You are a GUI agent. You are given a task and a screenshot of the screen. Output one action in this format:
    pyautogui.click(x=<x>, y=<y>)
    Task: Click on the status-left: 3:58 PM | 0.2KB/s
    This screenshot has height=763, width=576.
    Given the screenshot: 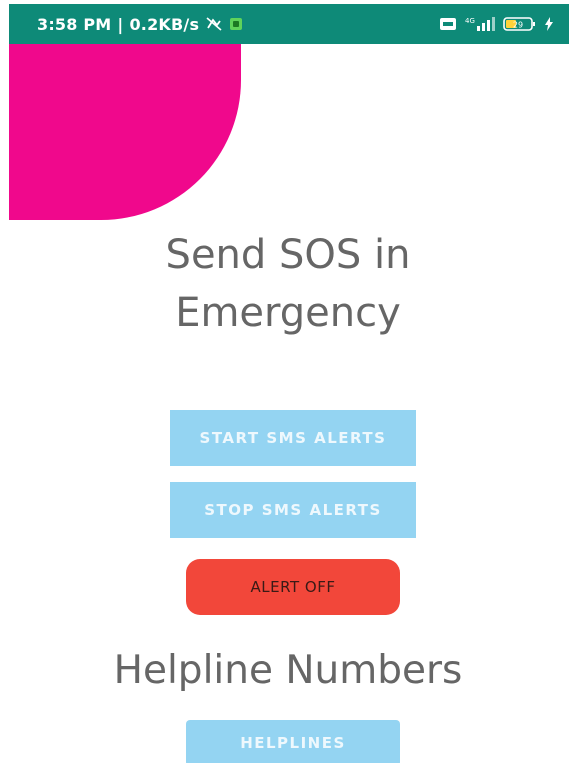 What is the action you would take?
    pyautogui.click(x=140, y=24)
    